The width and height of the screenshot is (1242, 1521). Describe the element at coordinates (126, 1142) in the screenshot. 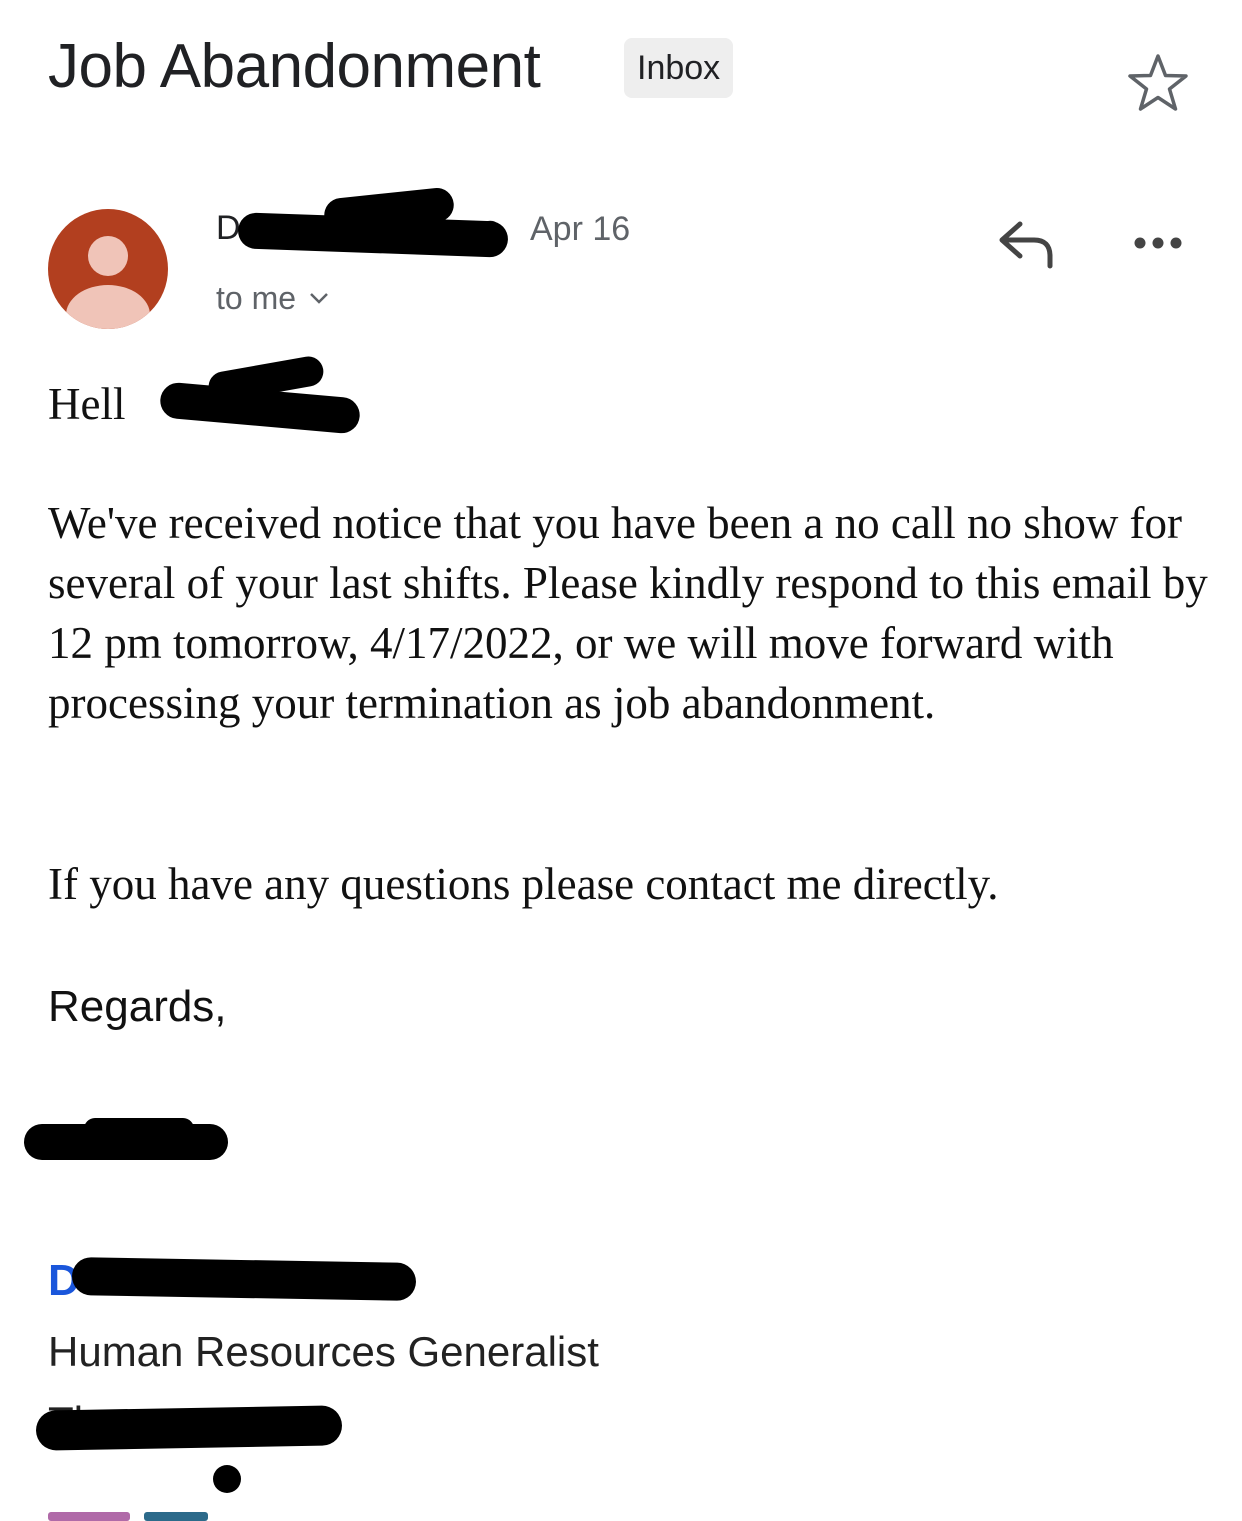

I see `redacted-signoff` at that location.